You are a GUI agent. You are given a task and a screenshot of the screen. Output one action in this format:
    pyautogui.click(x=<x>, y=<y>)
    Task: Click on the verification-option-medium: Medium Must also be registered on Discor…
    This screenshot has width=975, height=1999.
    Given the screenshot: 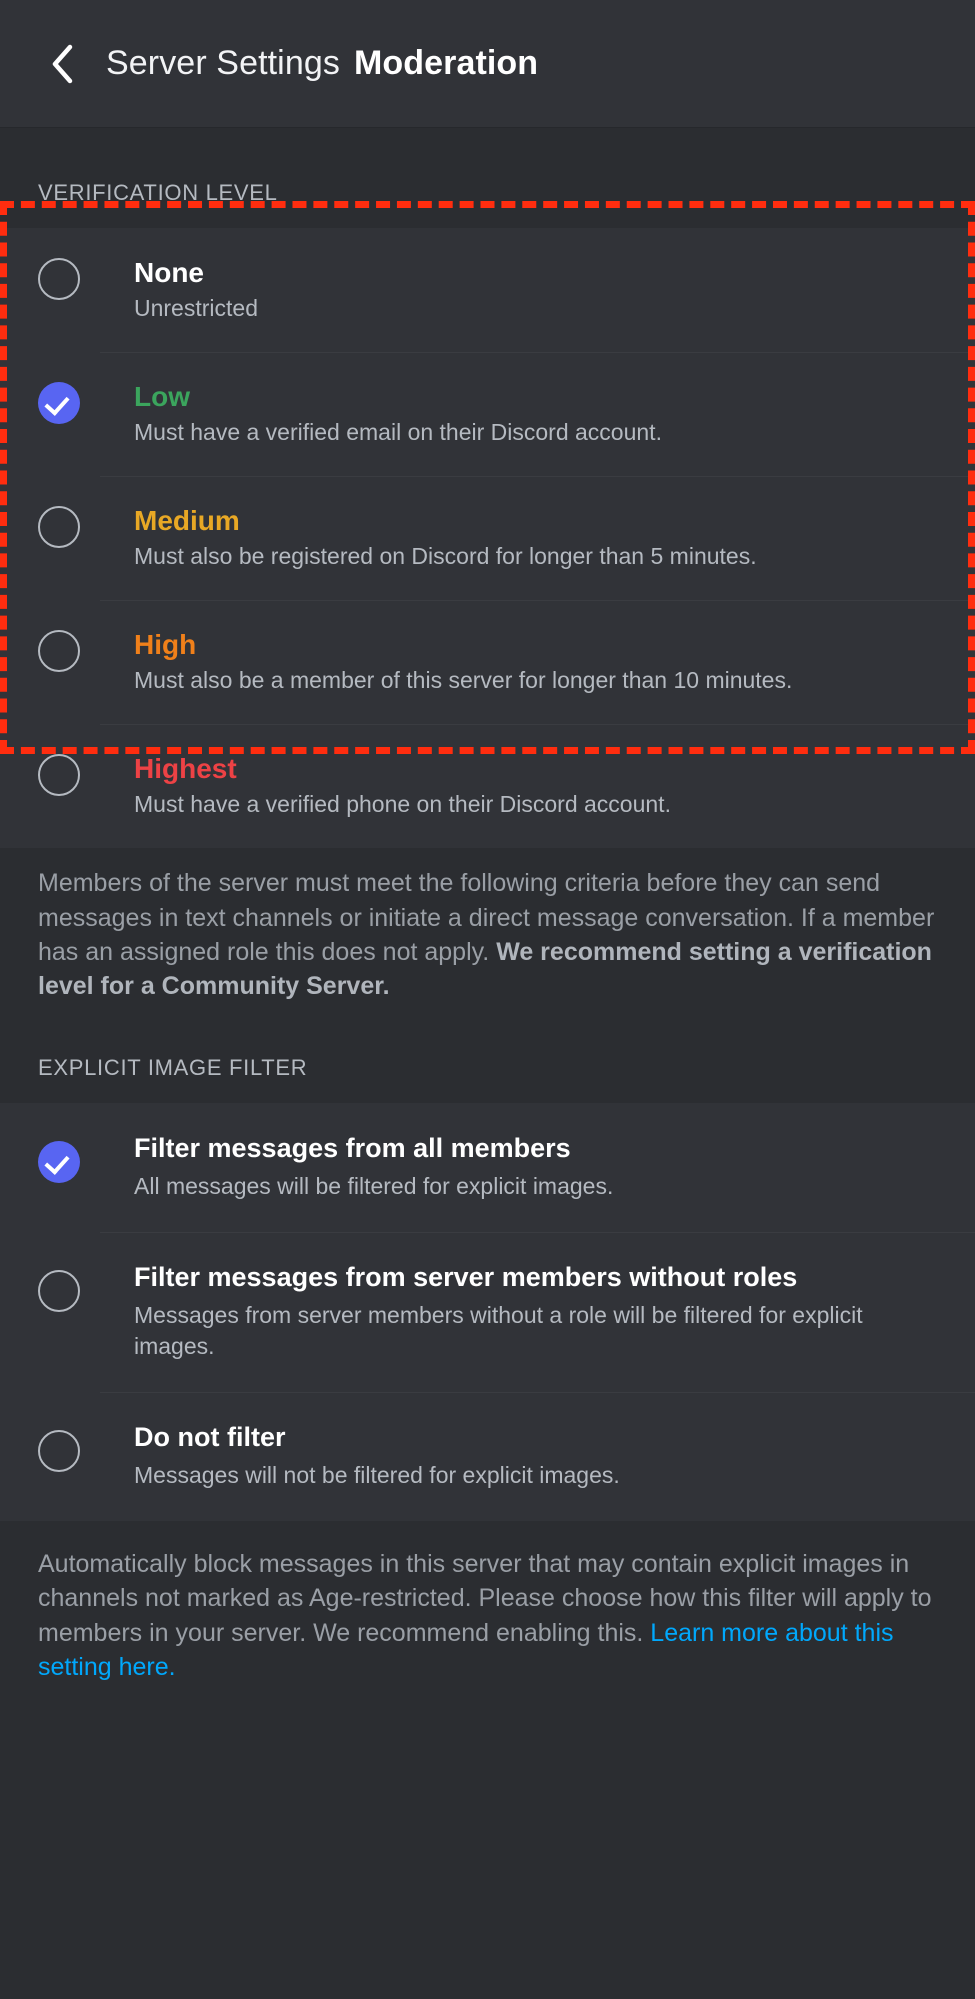 What is the action you would take?
    pyautogui.click(x=487, y=538)
    